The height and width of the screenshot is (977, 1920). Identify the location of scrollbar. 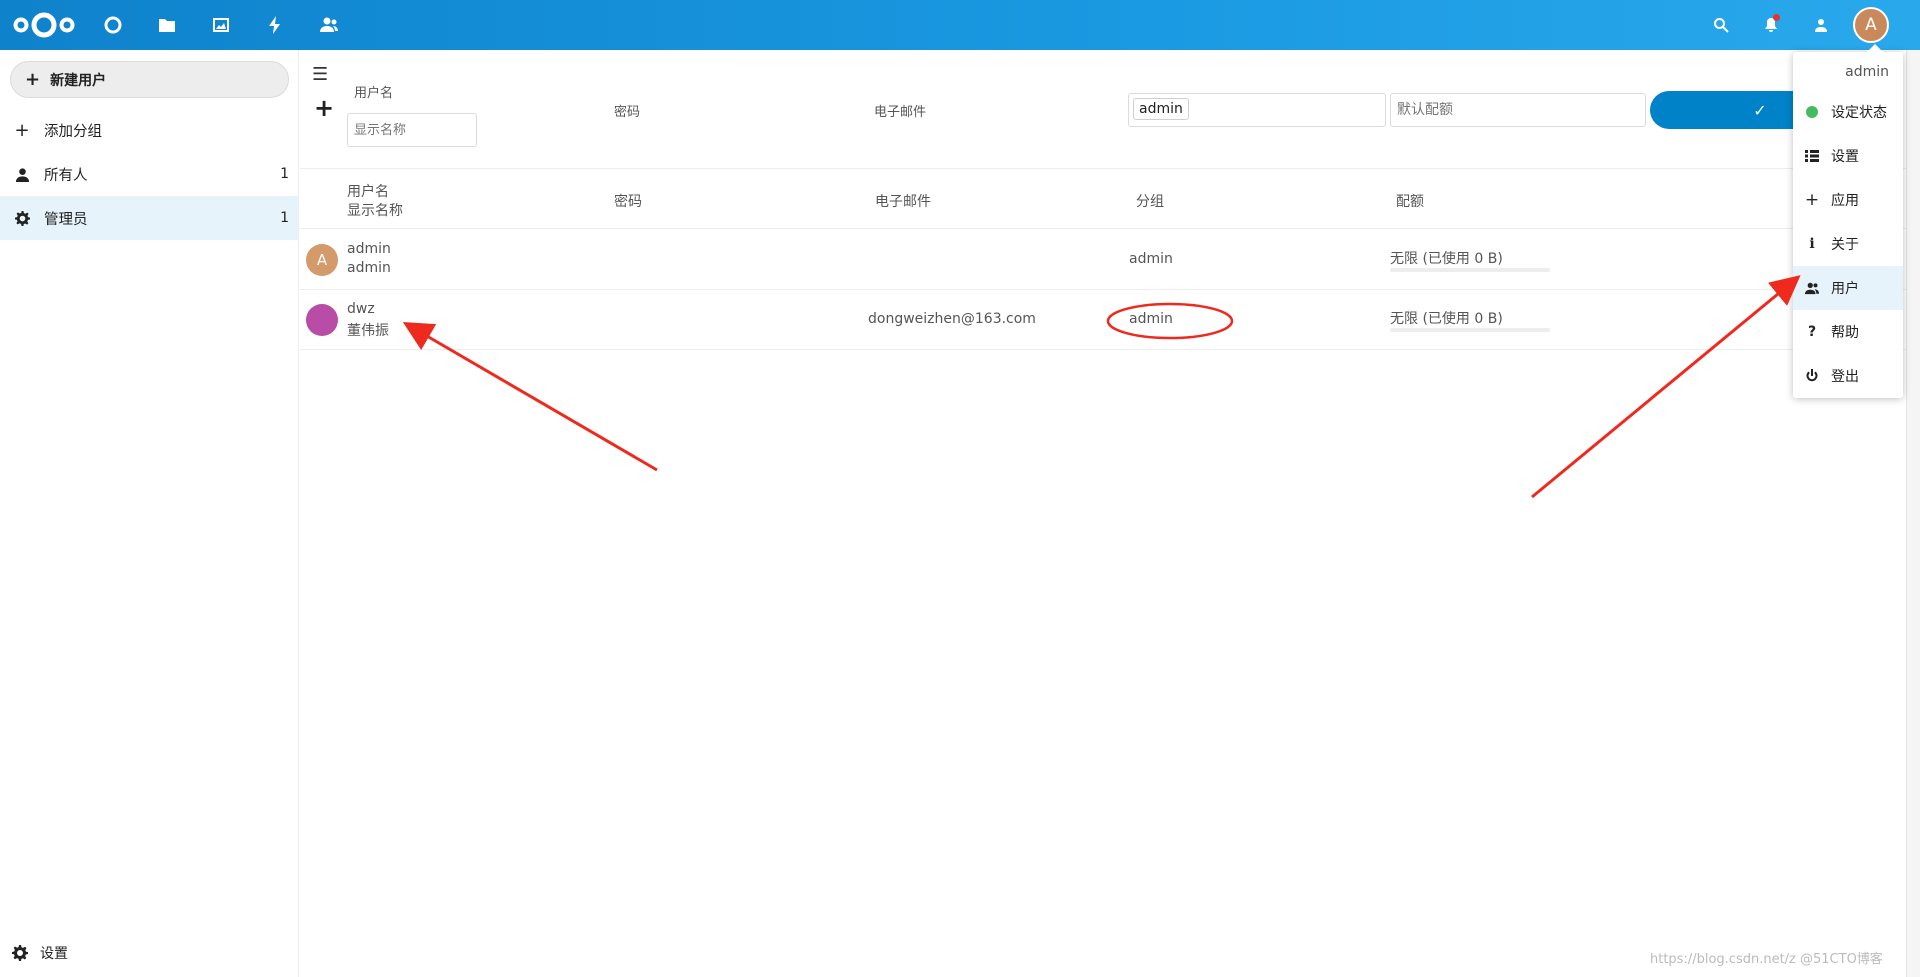
(1913, 513).